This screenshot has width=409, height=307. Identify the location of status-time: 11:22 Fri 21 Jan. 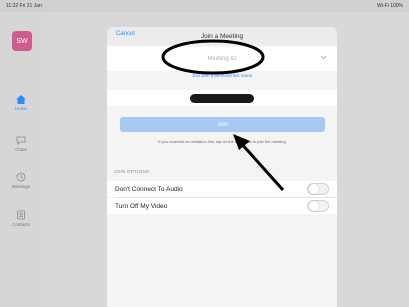
(24, 6).